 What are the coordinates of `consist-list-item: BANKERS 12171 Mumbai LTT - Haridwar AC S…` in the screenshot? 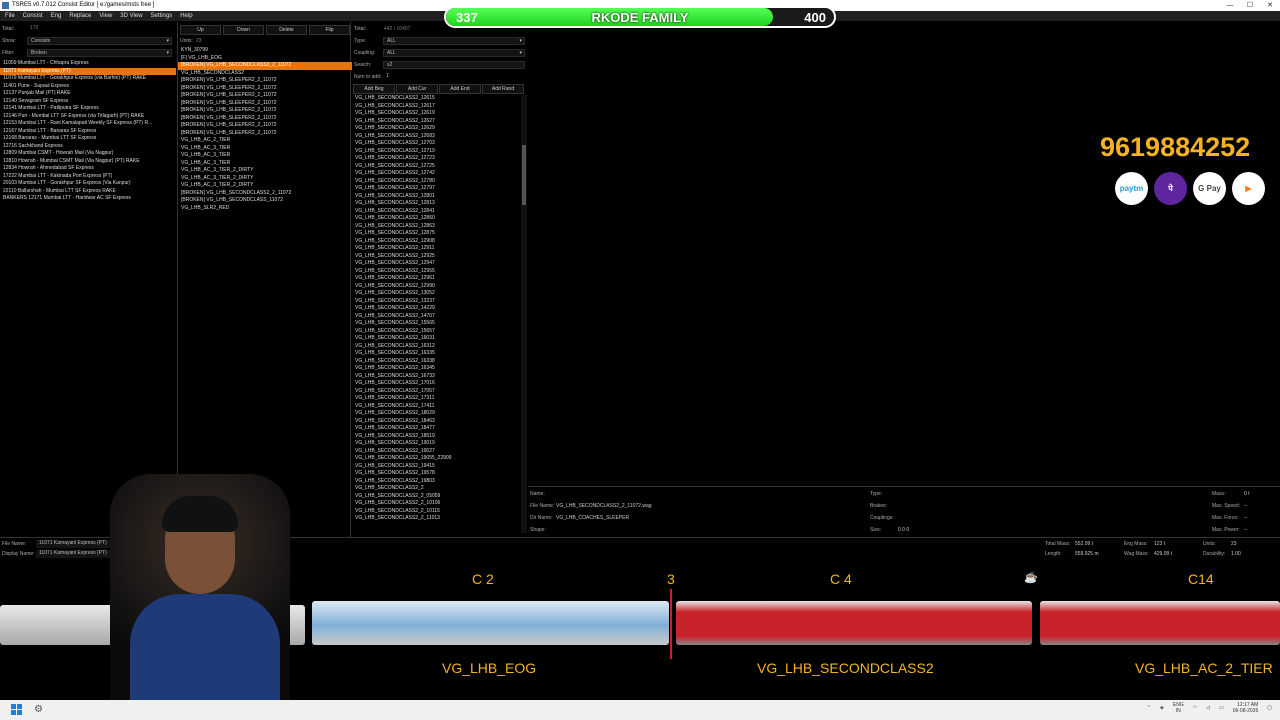 It's located at (88, 199).